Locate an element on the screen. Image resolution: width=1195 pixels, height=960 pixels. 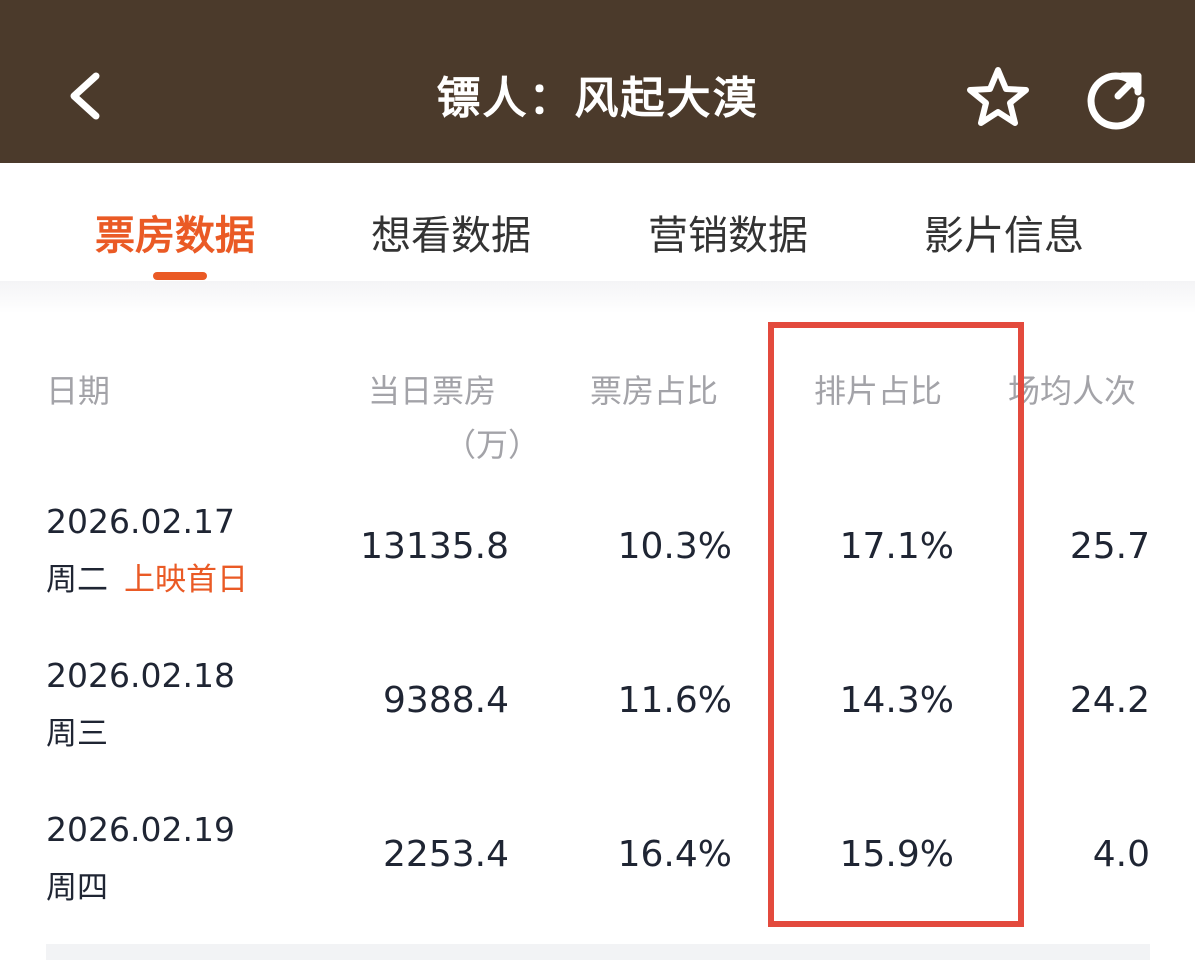
active-tab-indicator is located at coordinates (180, 276).